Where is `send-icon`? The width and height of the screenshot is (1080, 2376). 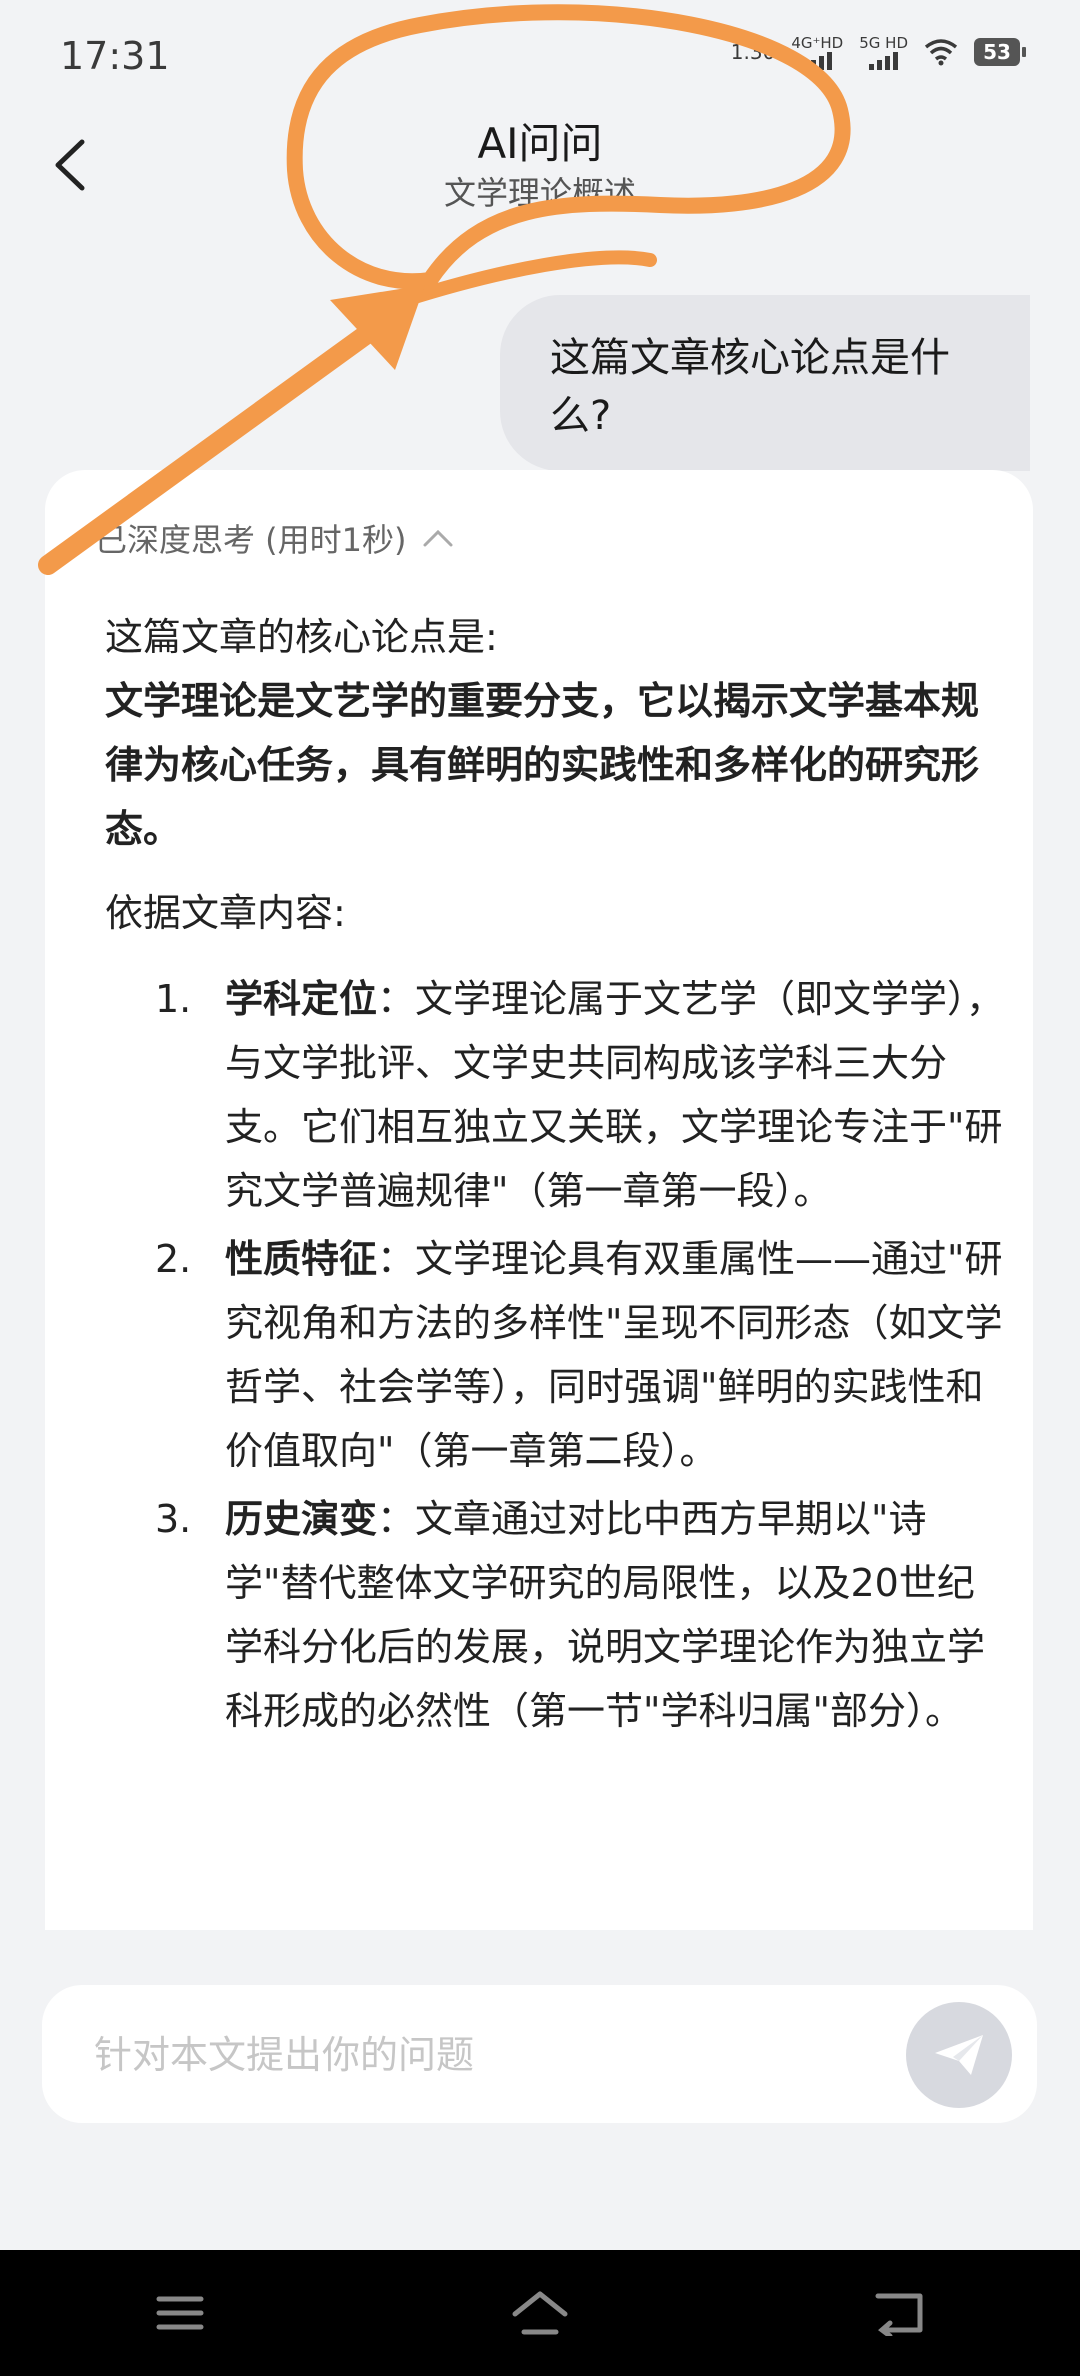
send-icon is located at coordinates (959, 2055).